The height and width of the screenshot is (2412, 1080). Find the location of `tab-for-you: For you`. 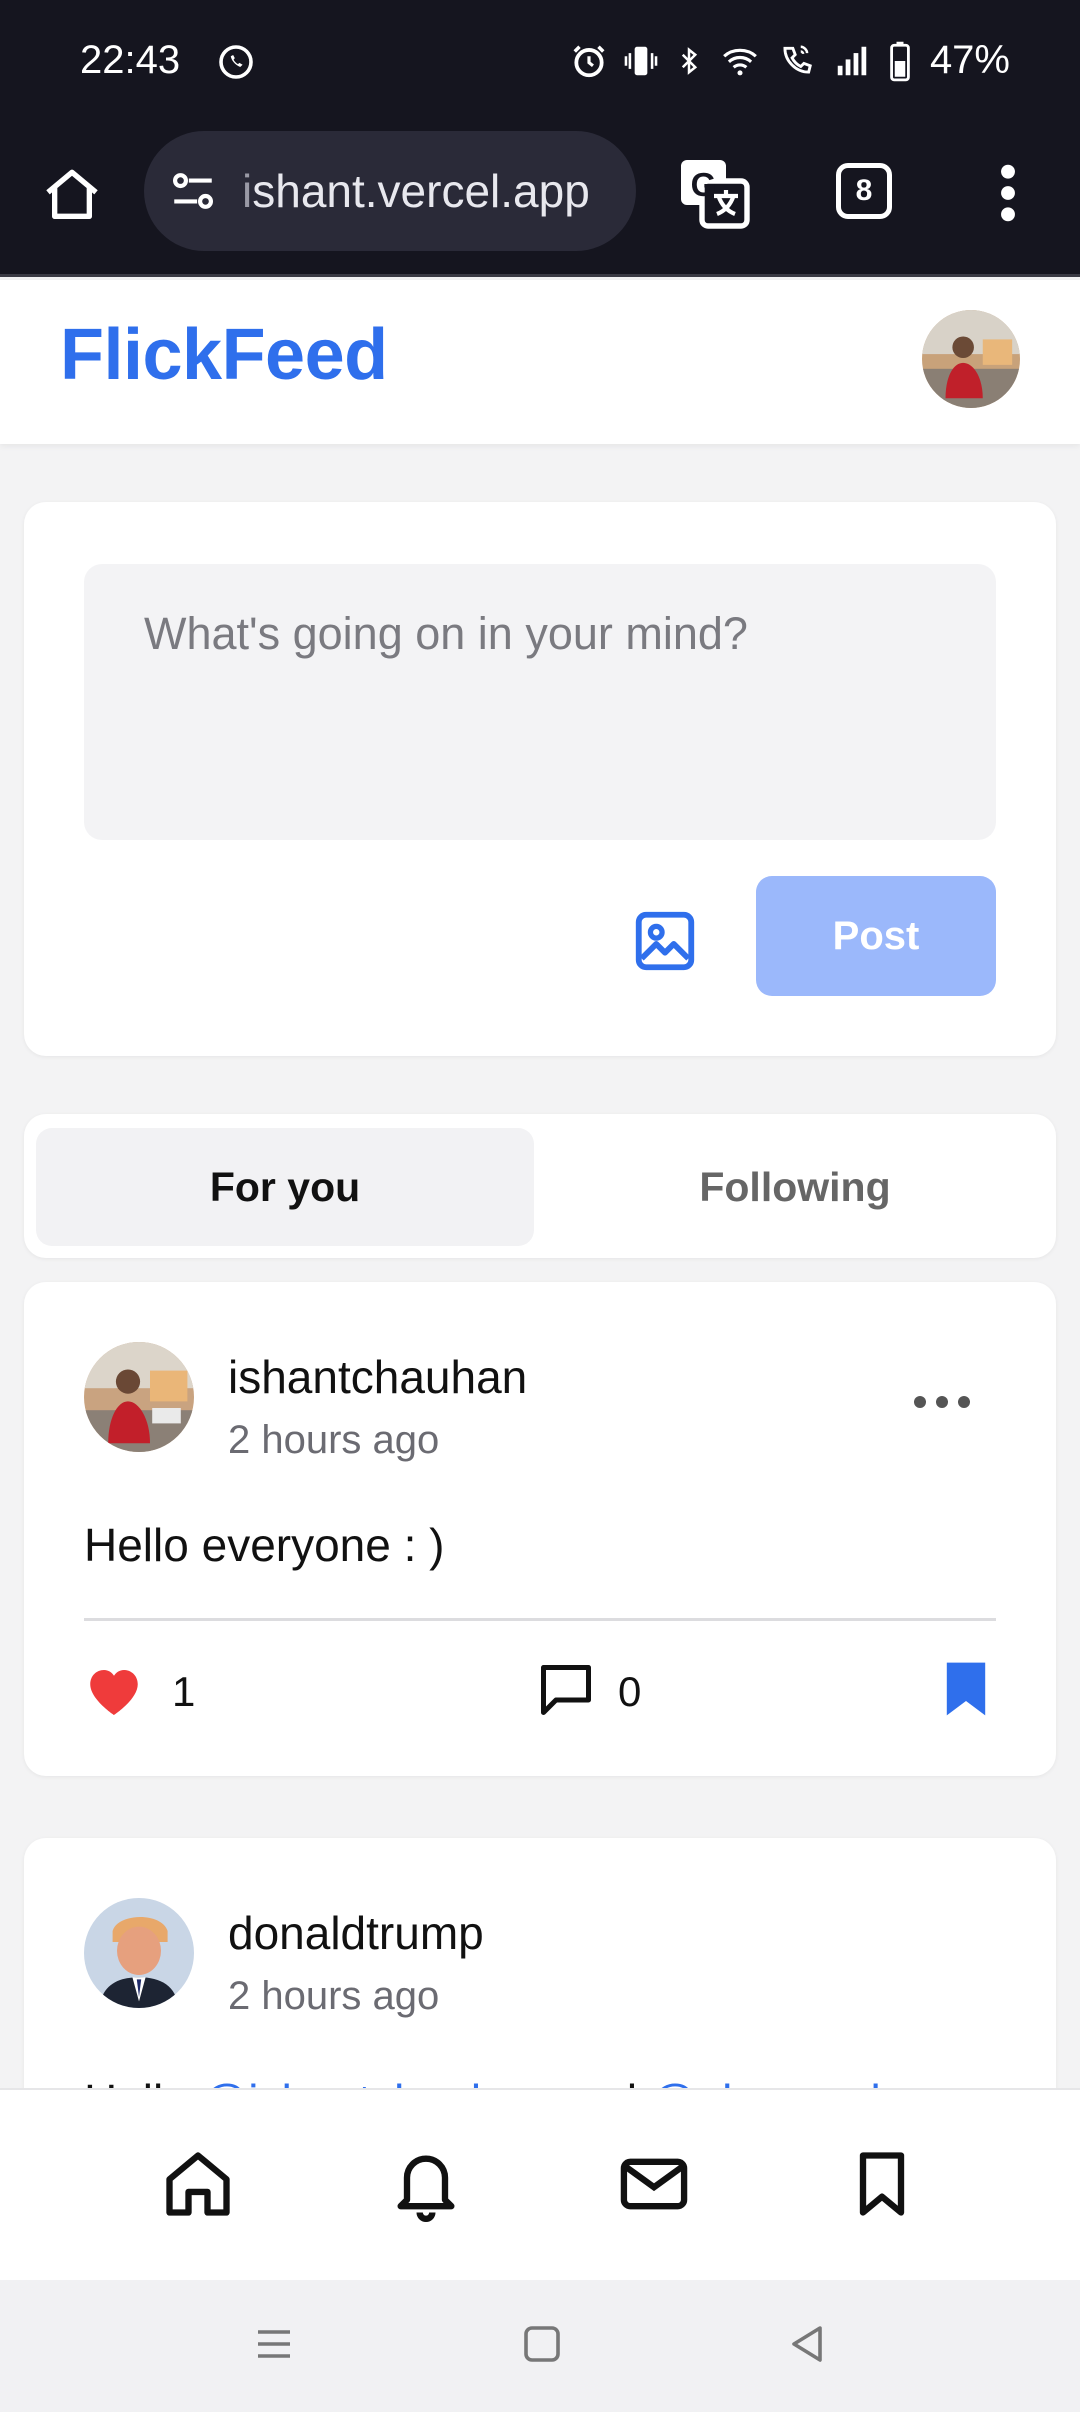

tab-for-you: For you is located at coordinates (285, 1187).